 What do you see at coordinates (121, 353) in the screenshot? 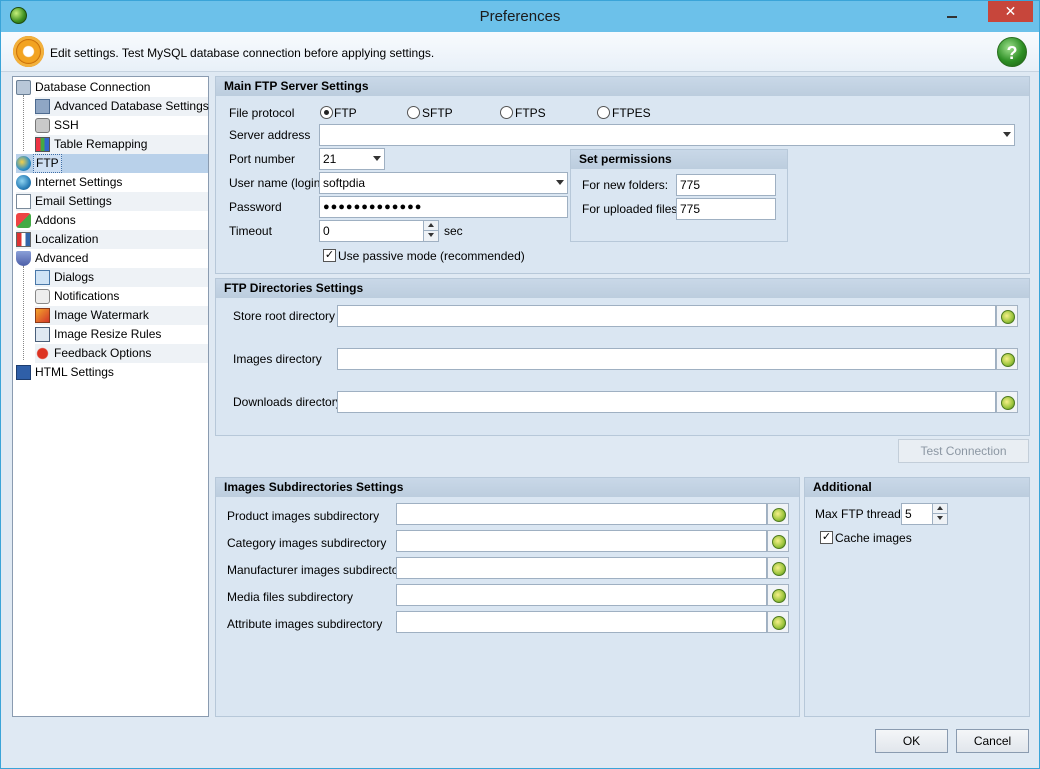
I see `tree-item-feedback-options: Feedback Options` at bounding box center [121, 353].